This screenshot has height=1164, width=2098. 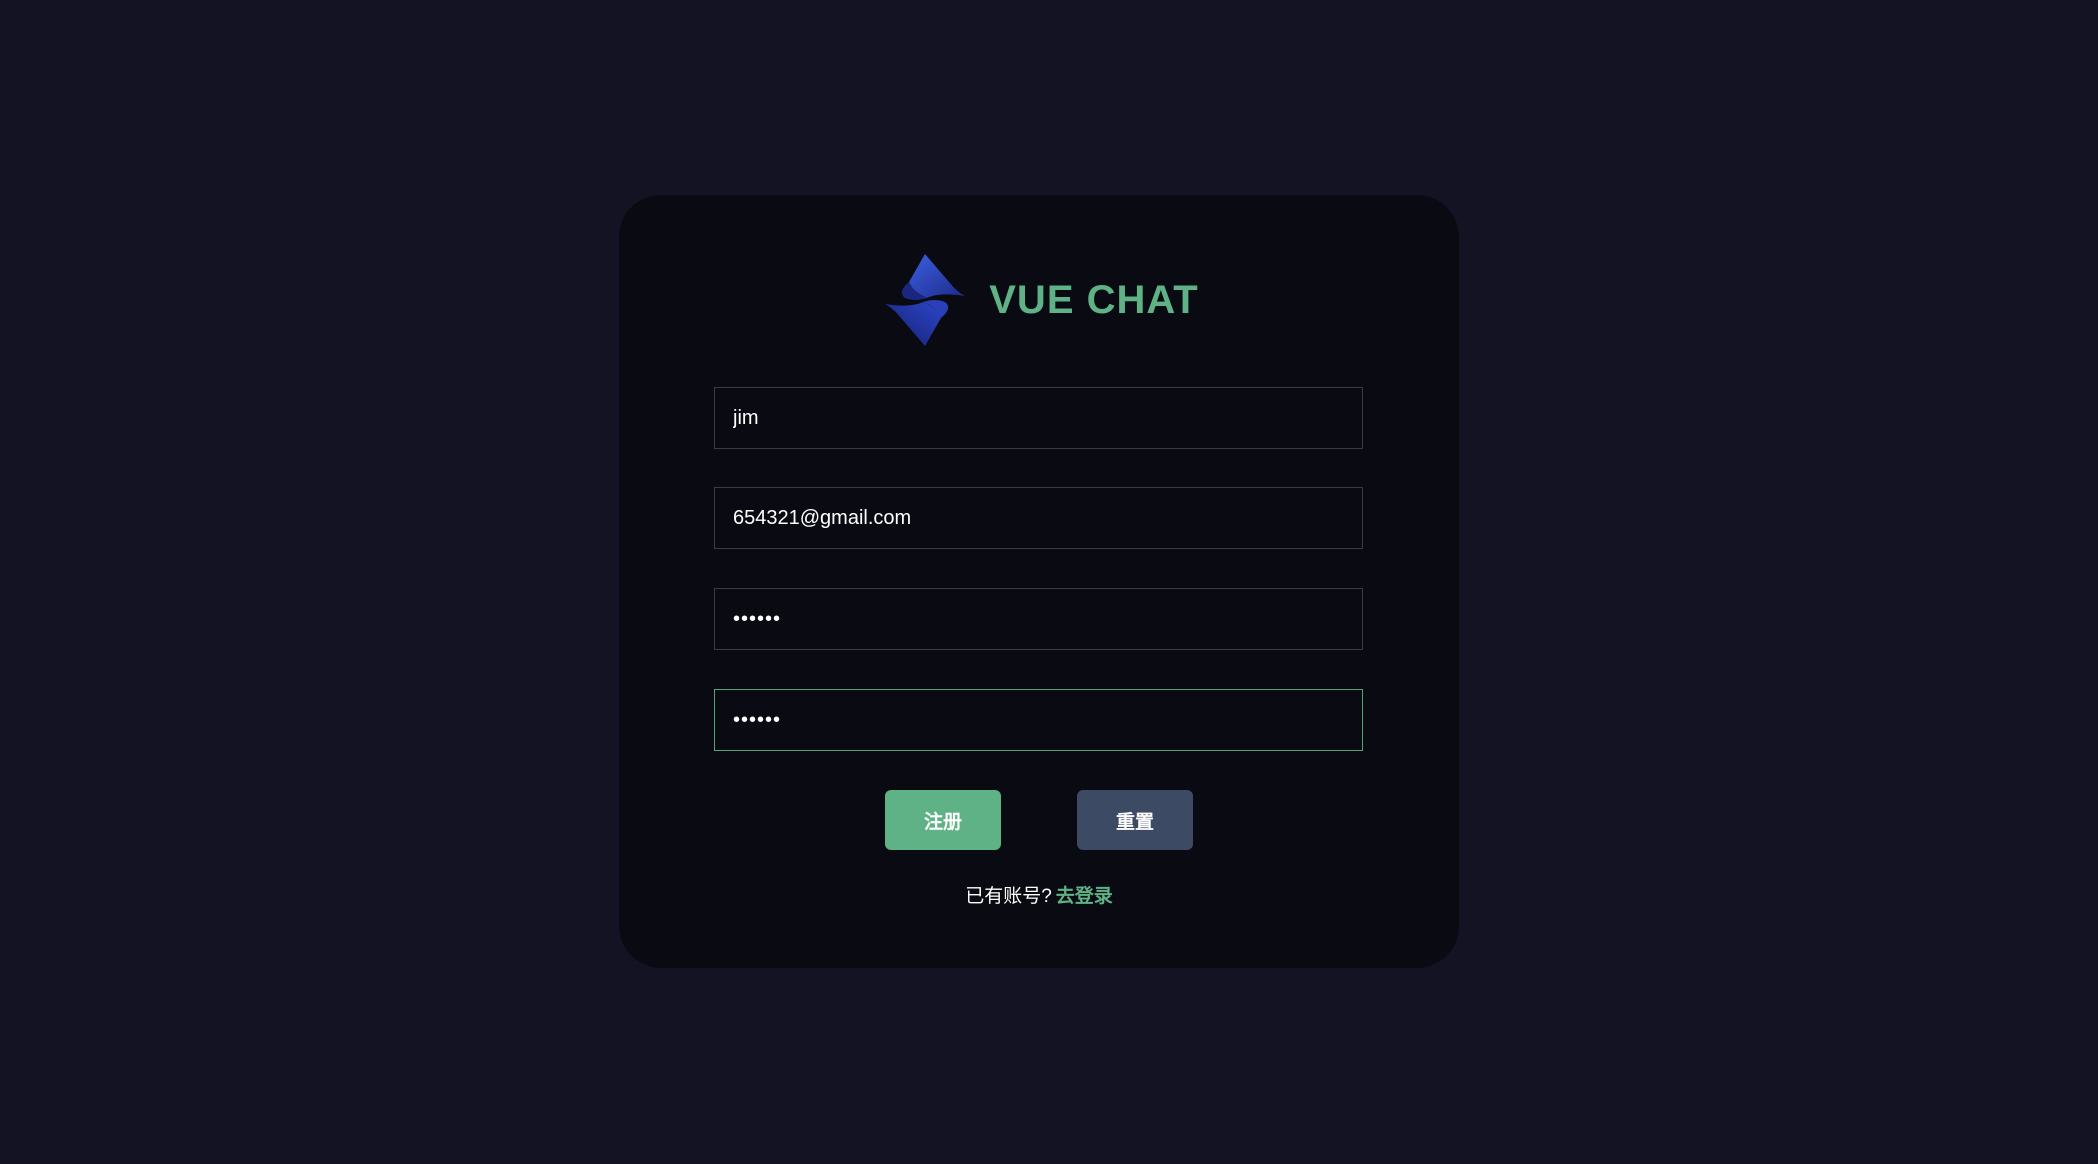 What do you see at coordinates (1038, 619) in the screenshot?
I see `password-input` at bounding box center [1038, 619].